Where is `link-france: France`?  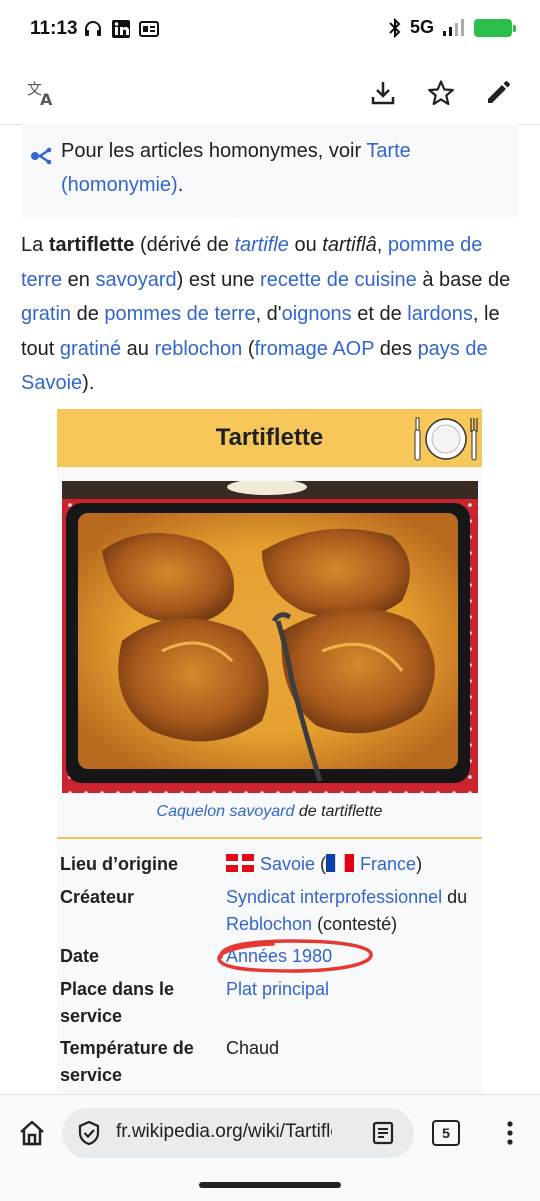 link-france: France is located at coordinates (388, 864).